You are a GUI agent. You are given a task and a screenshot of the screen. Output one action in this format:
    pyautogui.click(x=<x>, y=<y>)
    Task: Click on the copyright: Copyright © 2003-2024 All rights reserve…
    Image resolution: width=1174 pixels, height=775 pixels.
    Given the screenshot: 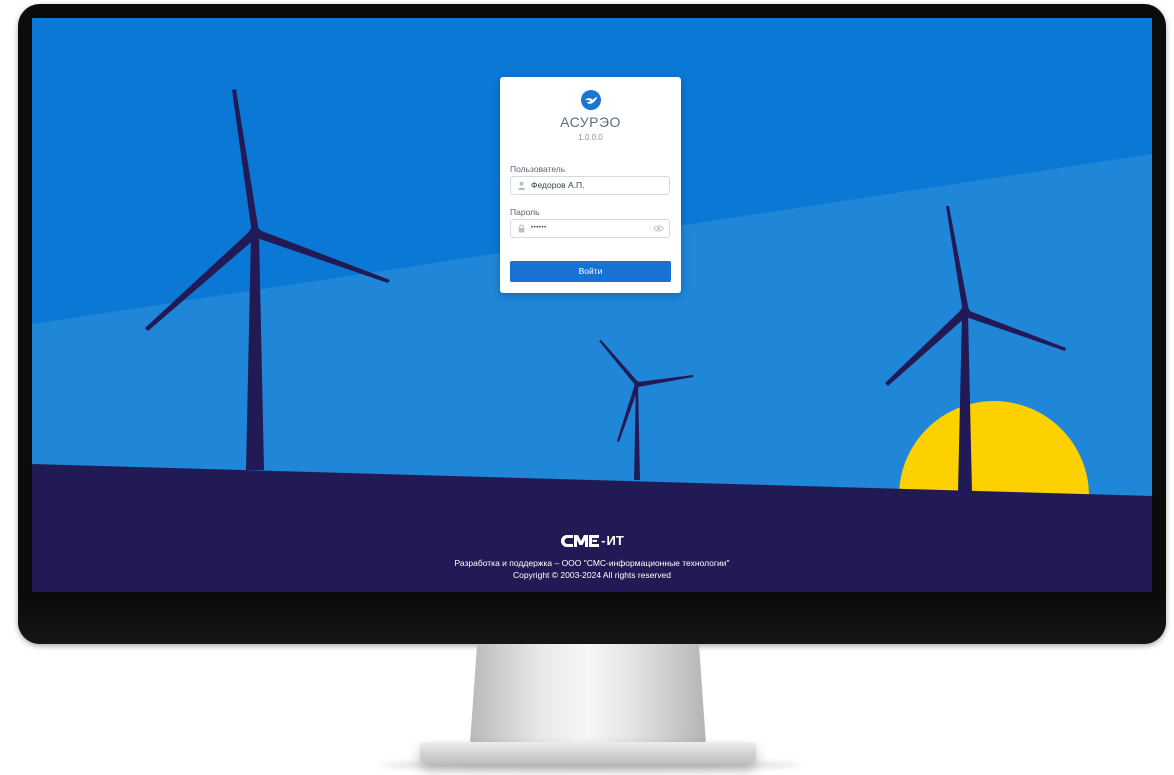 What is the action you would take?
    pyautogui.click(x=592, y=575)
    